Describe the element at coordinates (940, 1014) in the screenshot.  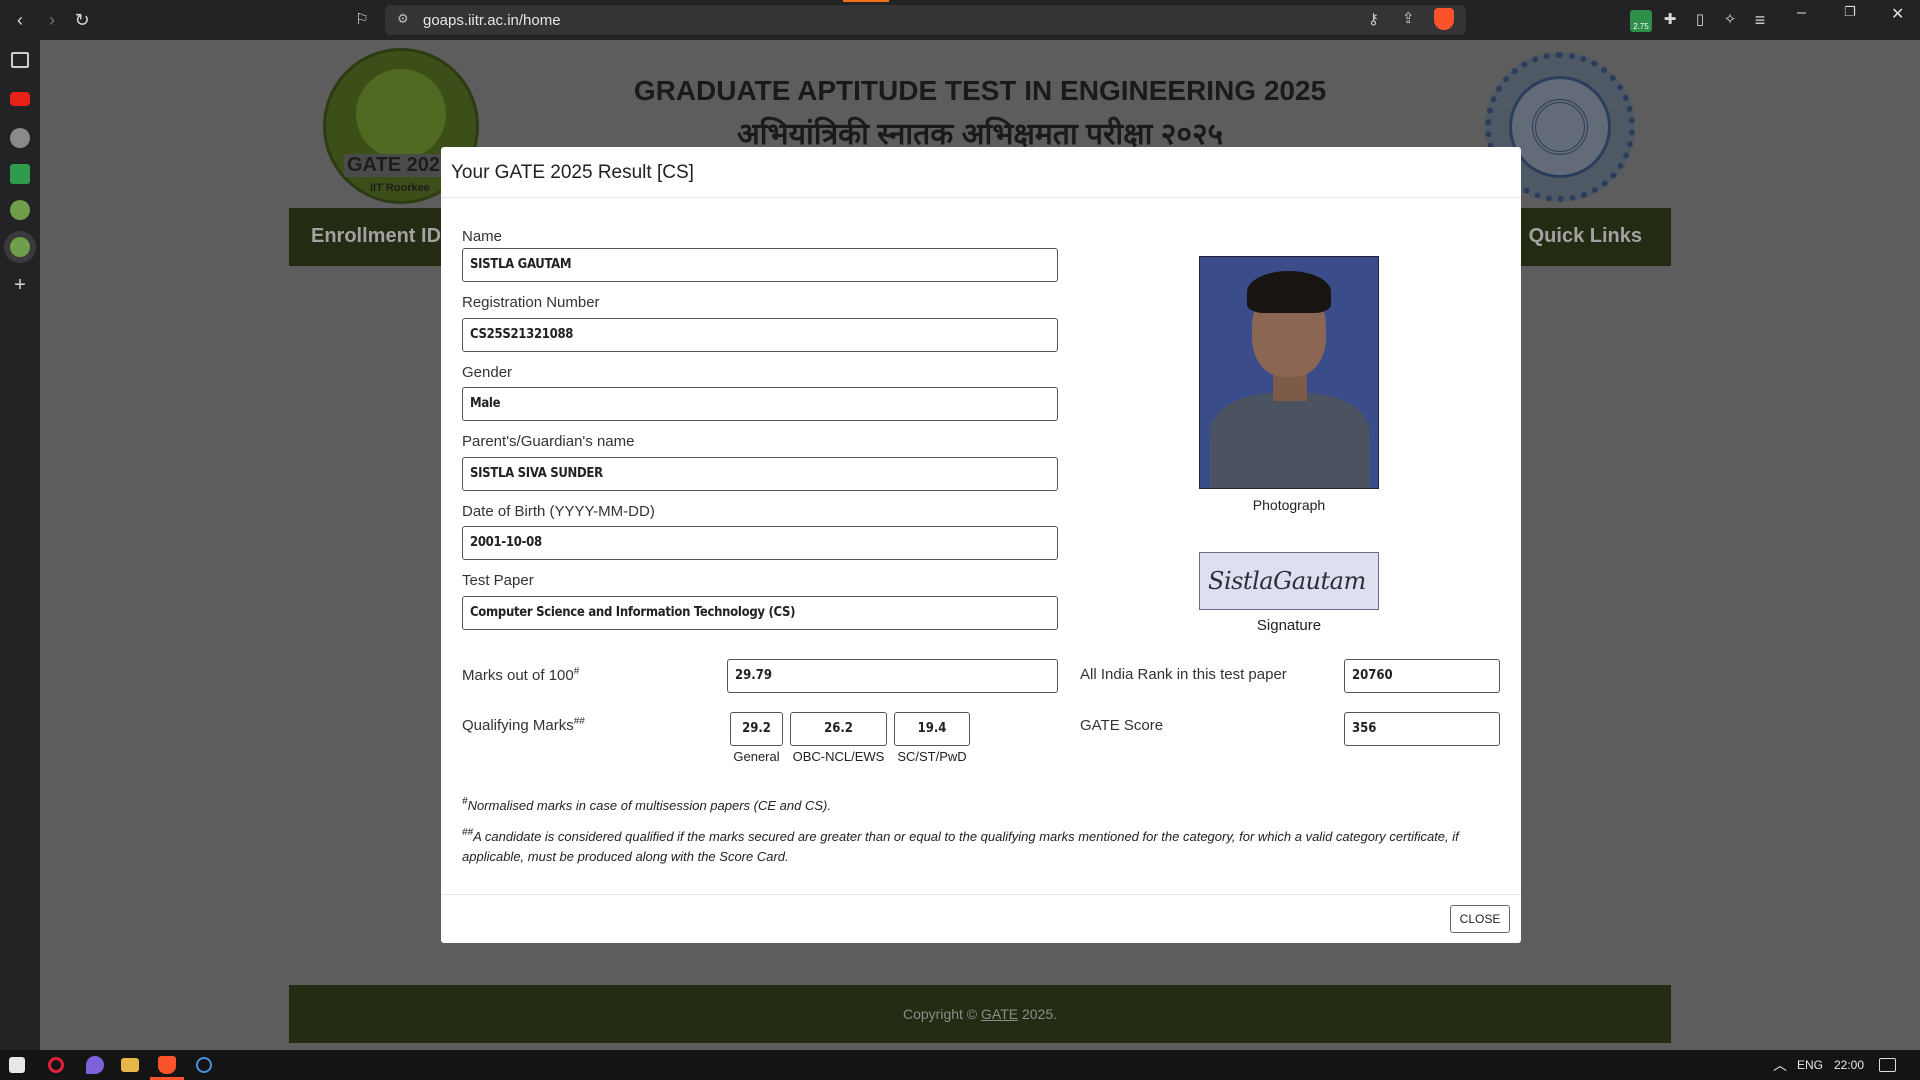
I see `footer-copyright: Copyright ©` at that location.